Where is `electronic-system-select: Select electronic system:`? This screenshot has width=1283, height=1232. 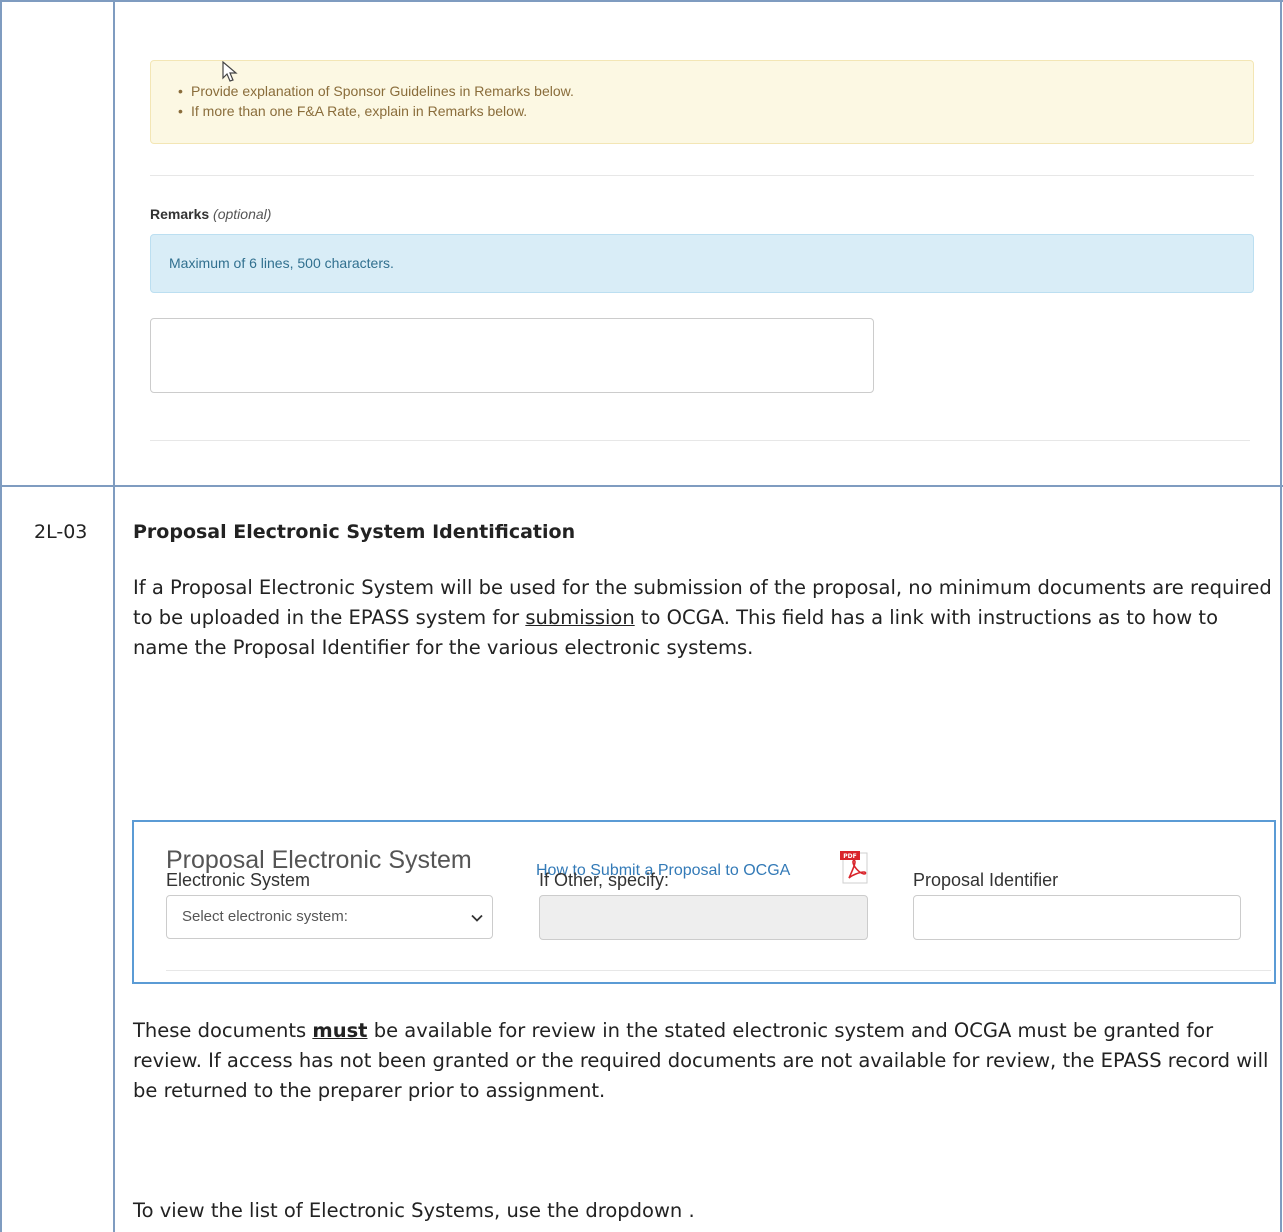 electronic-system-select: Select electronic system: is located at coordinates (329, 917).